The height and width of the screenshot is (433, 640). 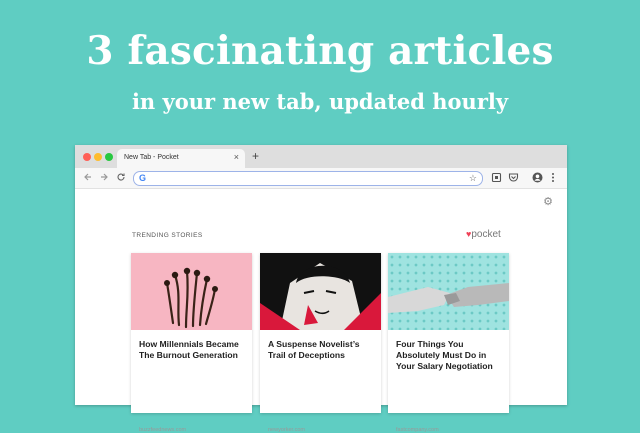 I want to click on minimize-window-button, so click(x=98, y=157).